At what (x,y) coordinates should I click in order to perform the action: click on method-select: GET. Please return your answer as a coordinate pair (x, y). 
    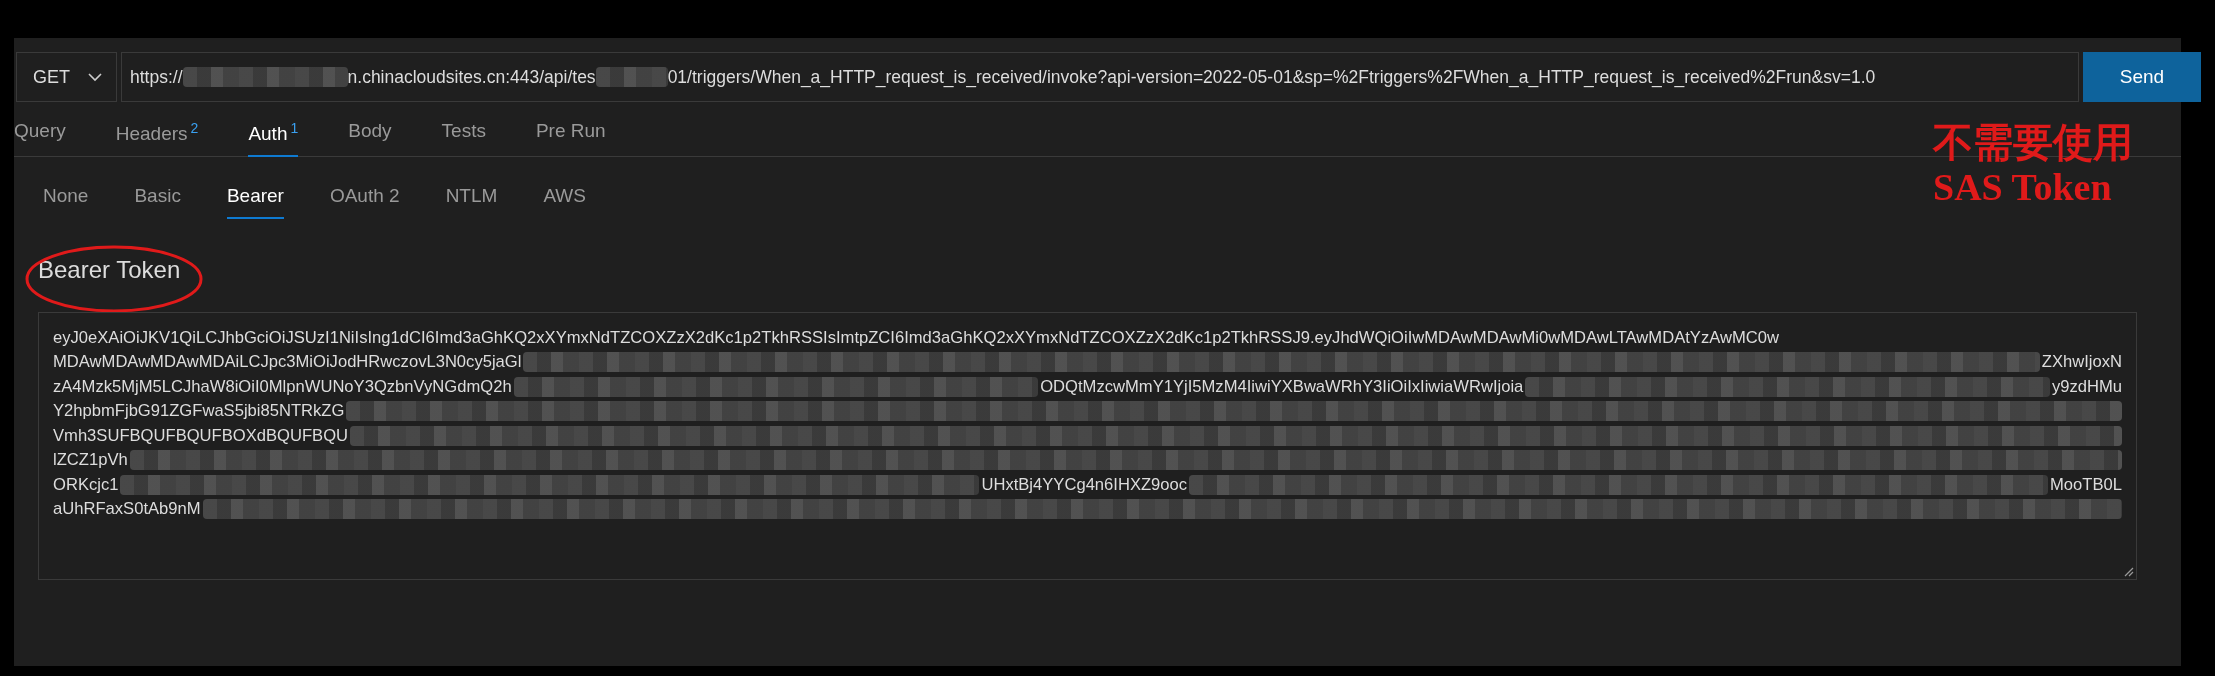
    Looking at the image, I should click on (66, 77).